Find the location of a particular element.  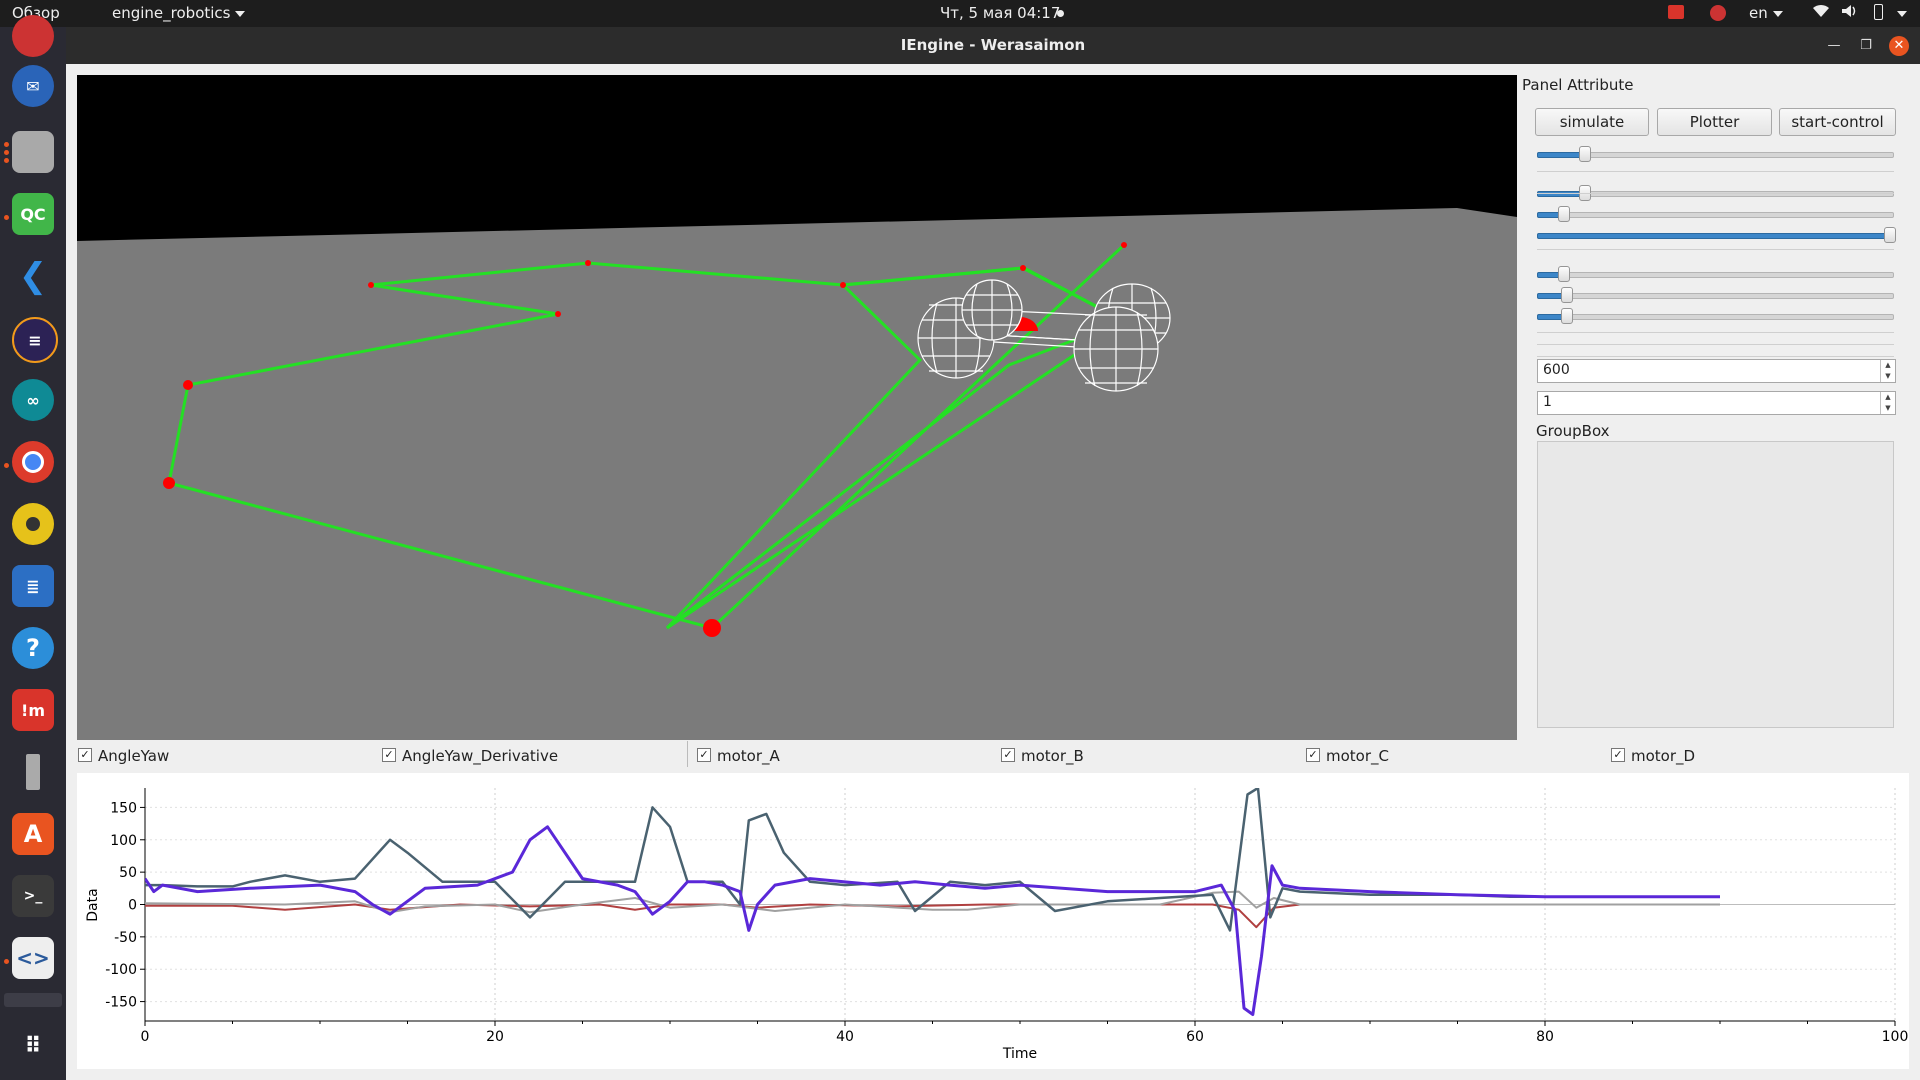

steps-value: 600 is located at coordinates (1556, 370).